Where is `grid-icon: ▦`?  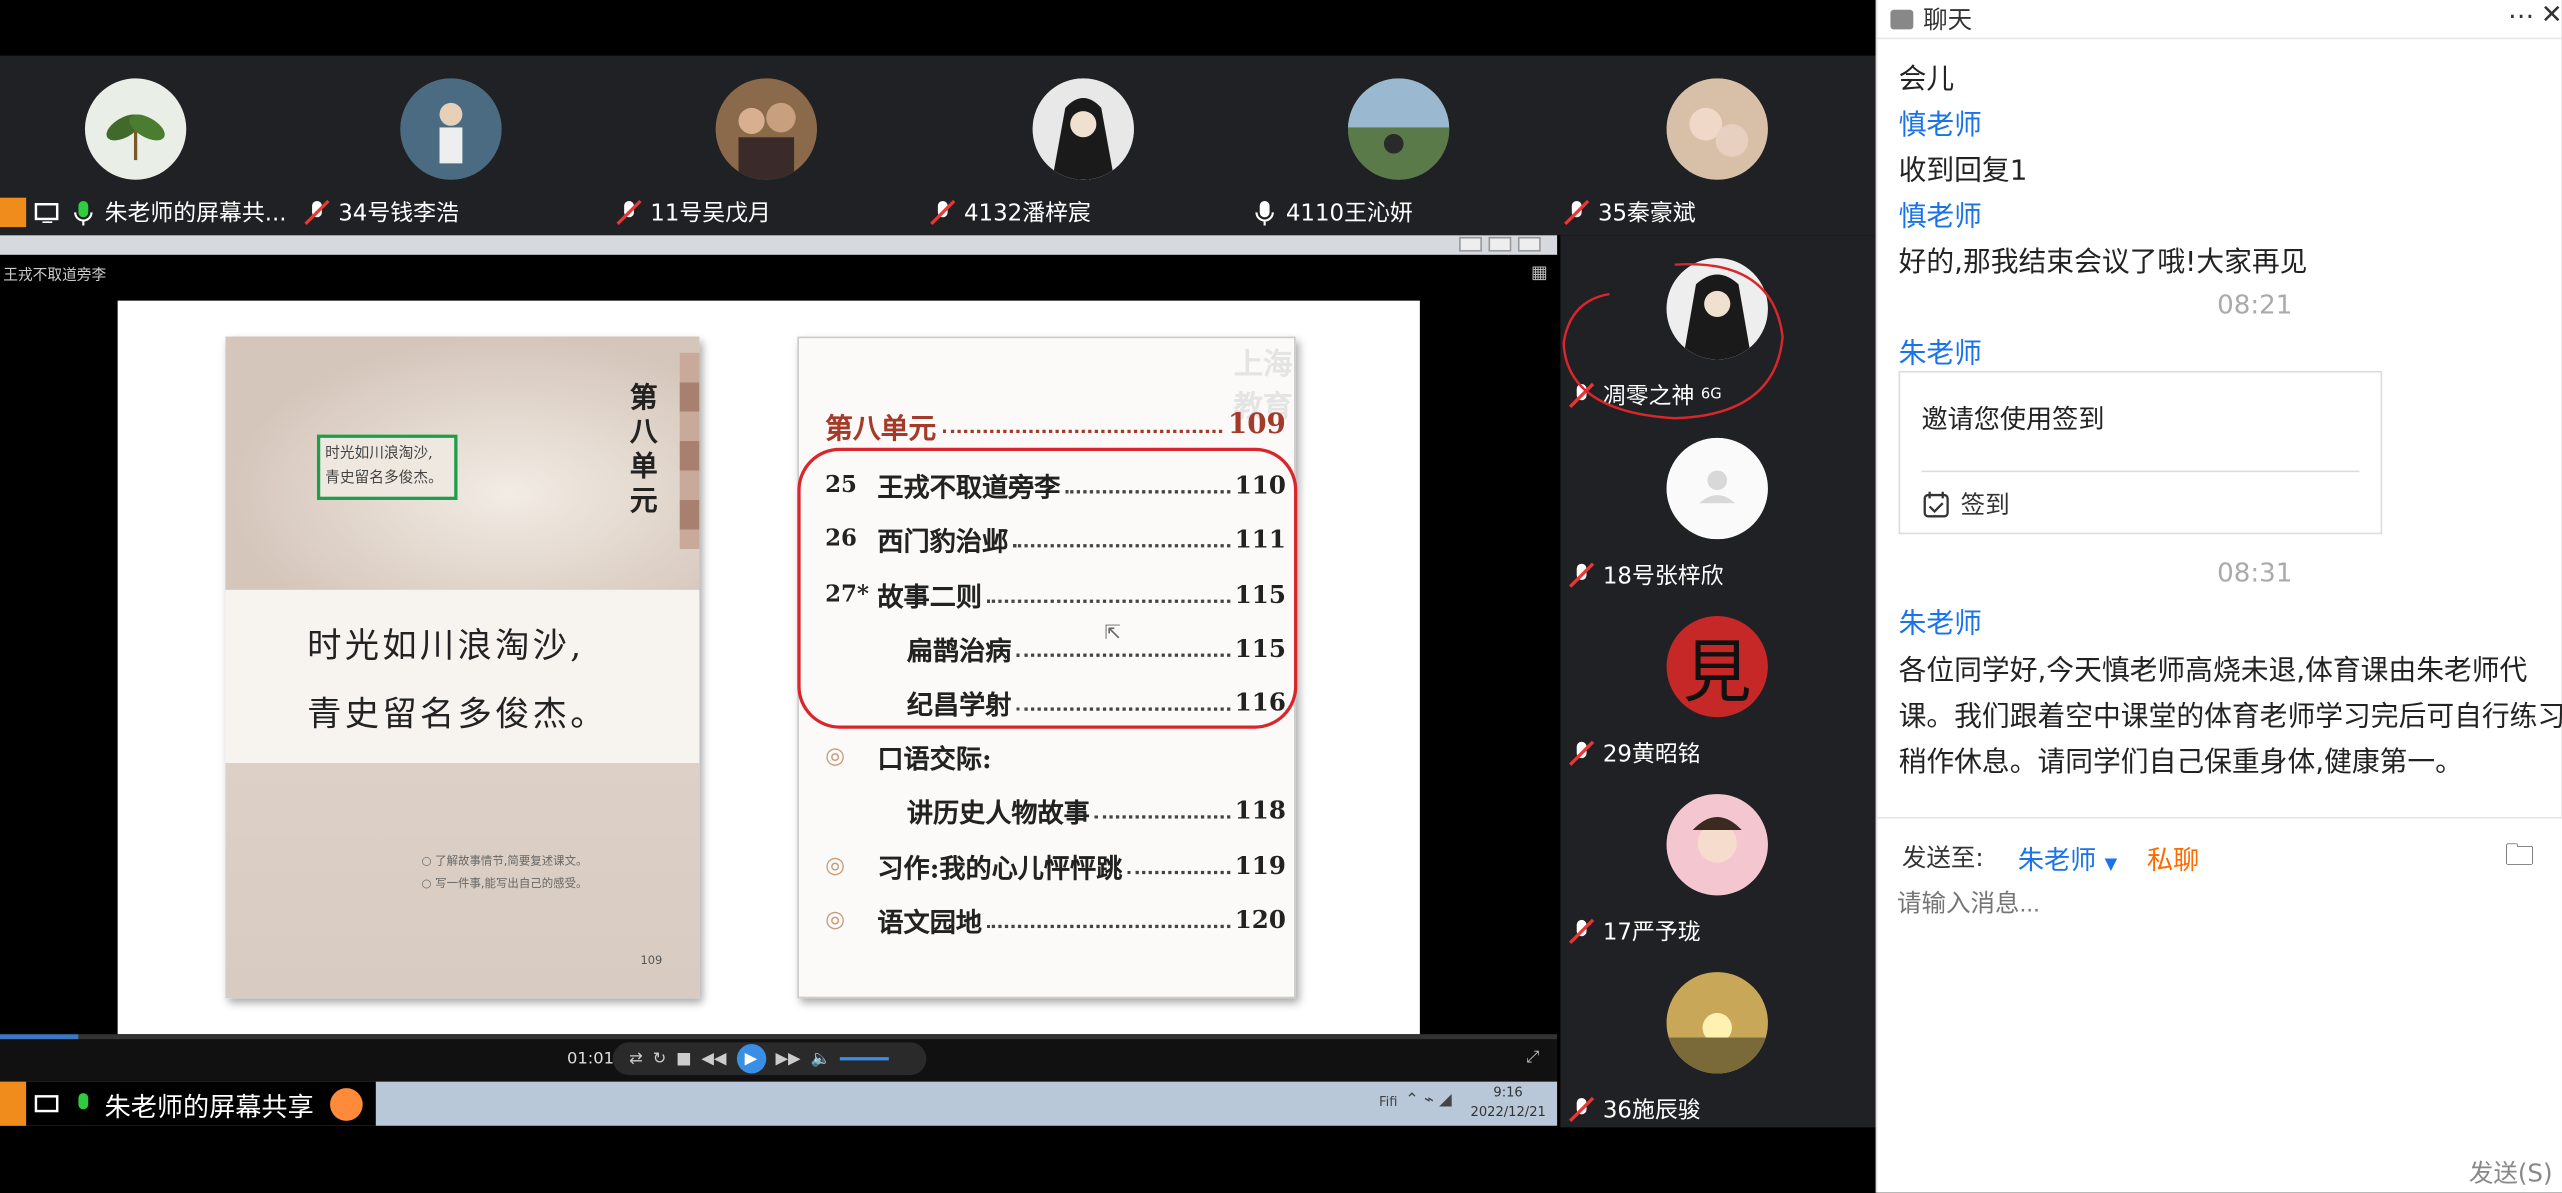 grid-icon: ▦ is located at coordinates (1539, 271).